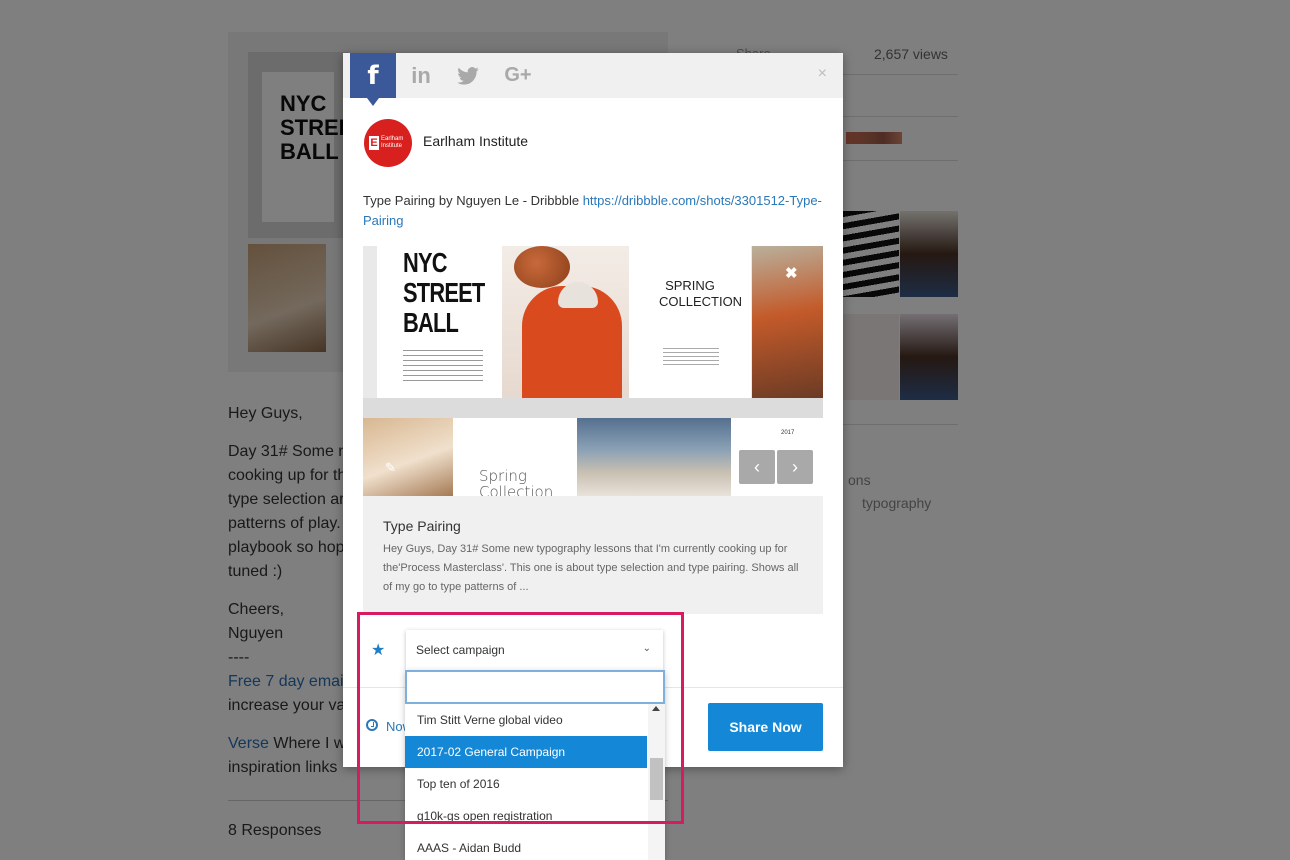 The width and height of the screenshot is (1290, 860). I want to click on next-image-button: ›, so click(795, 467).